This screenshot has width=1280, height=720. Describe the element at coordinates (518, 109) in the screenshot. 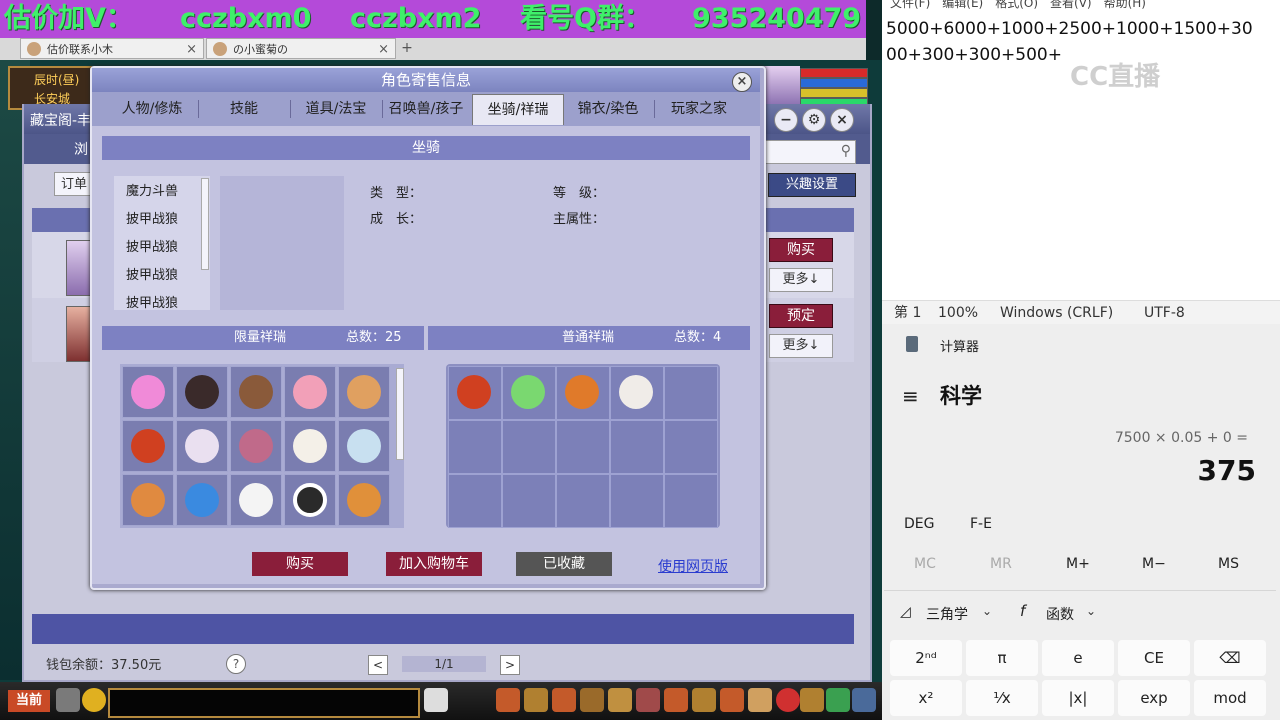

I see `tab-mounts: 坐骑/祥瑞` at that location.